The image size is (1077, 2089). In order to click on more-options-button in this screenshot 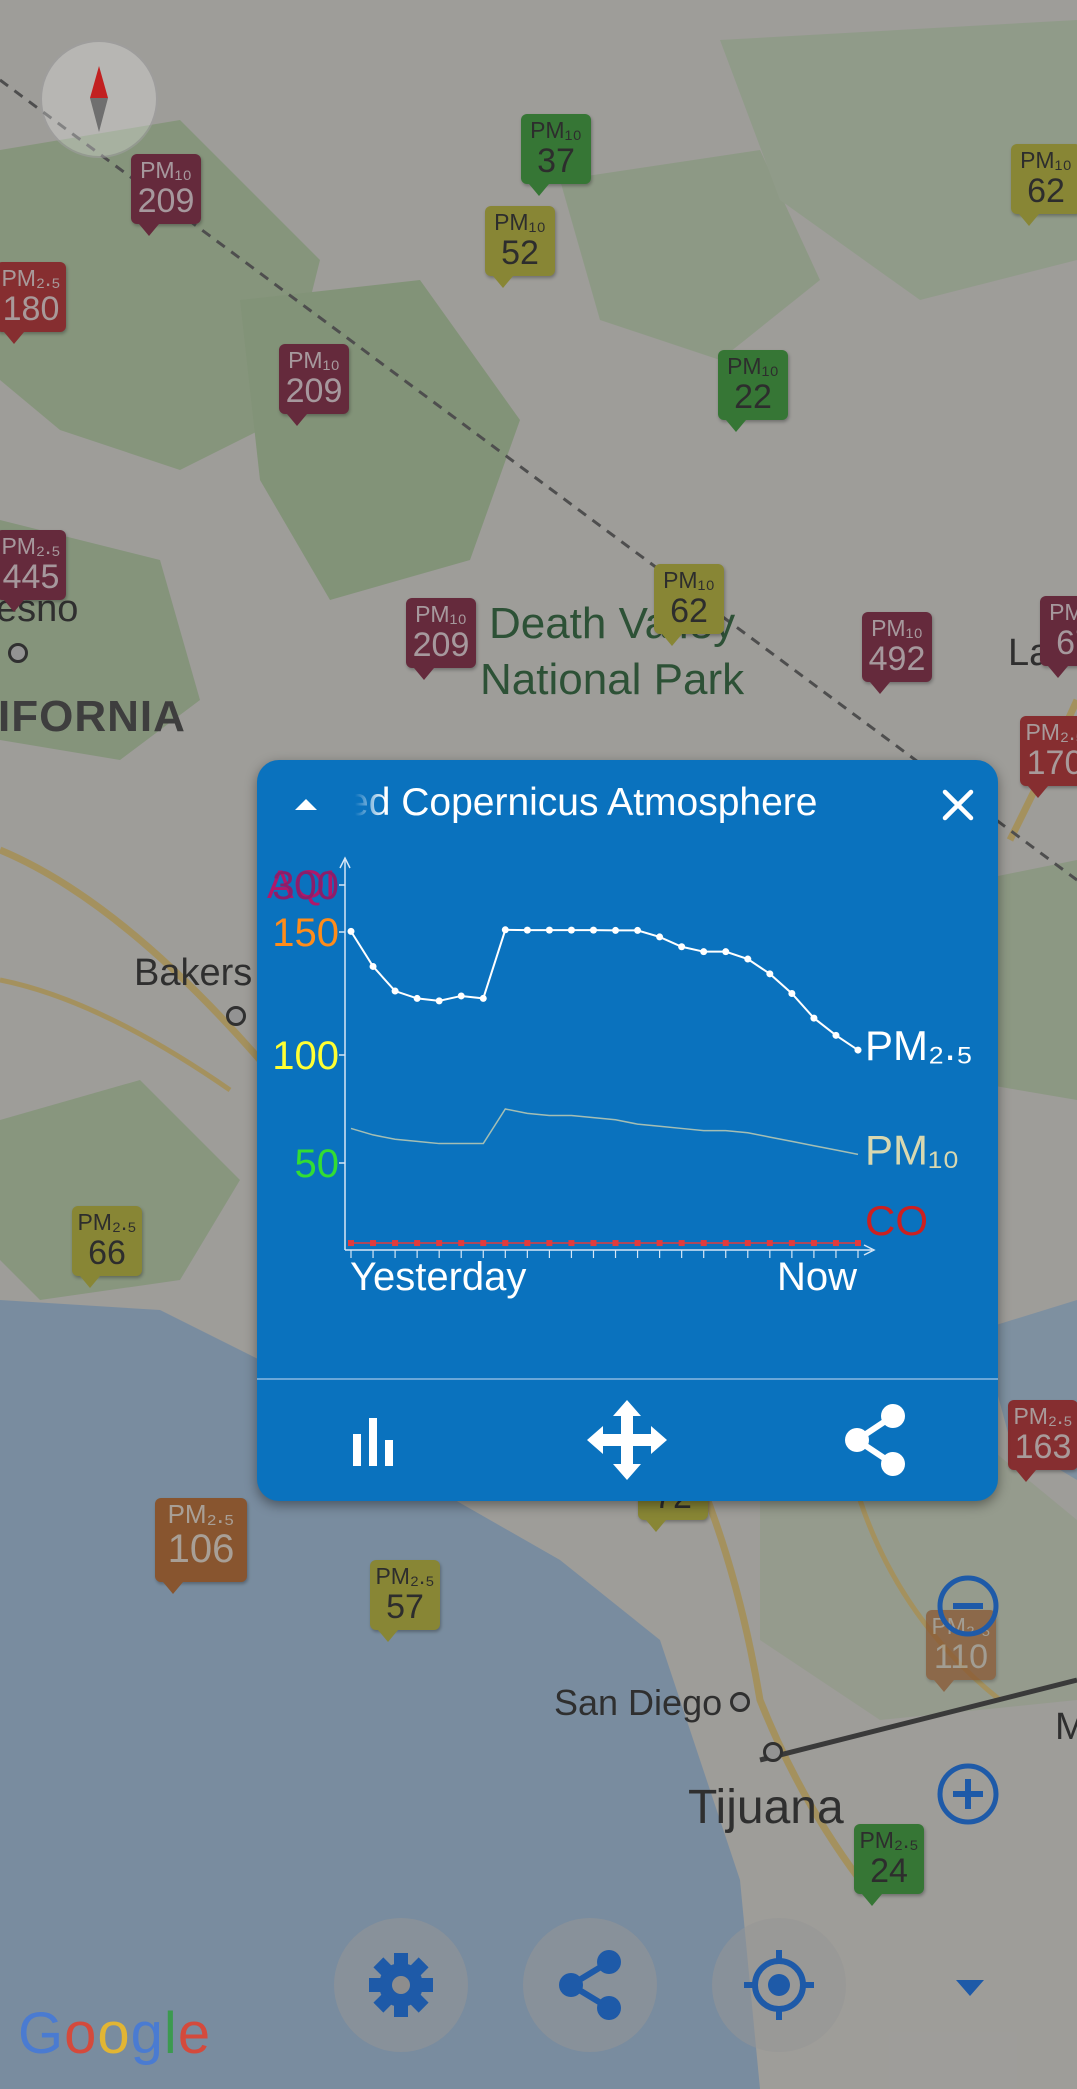, I will do `click(970, 1988)`.